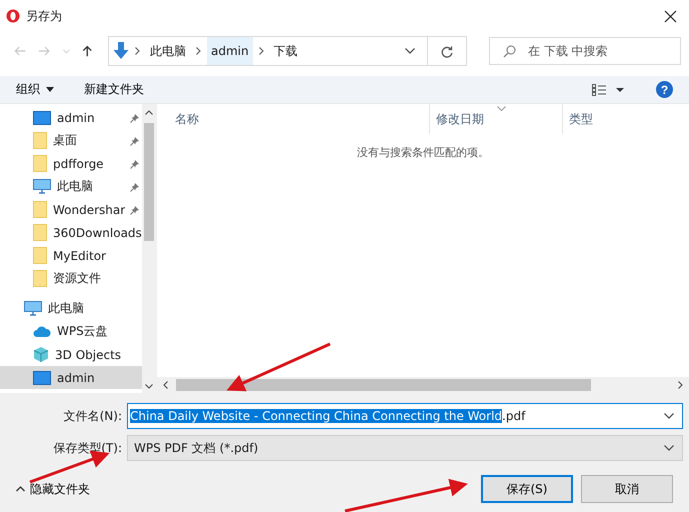 Image resolution: width=689 pixels, height=512 pixels. What do you see at coordinates (71, 255) in the screenshot?
I see `sidebar-item: MyEditor` at bounding box center [71, 255].